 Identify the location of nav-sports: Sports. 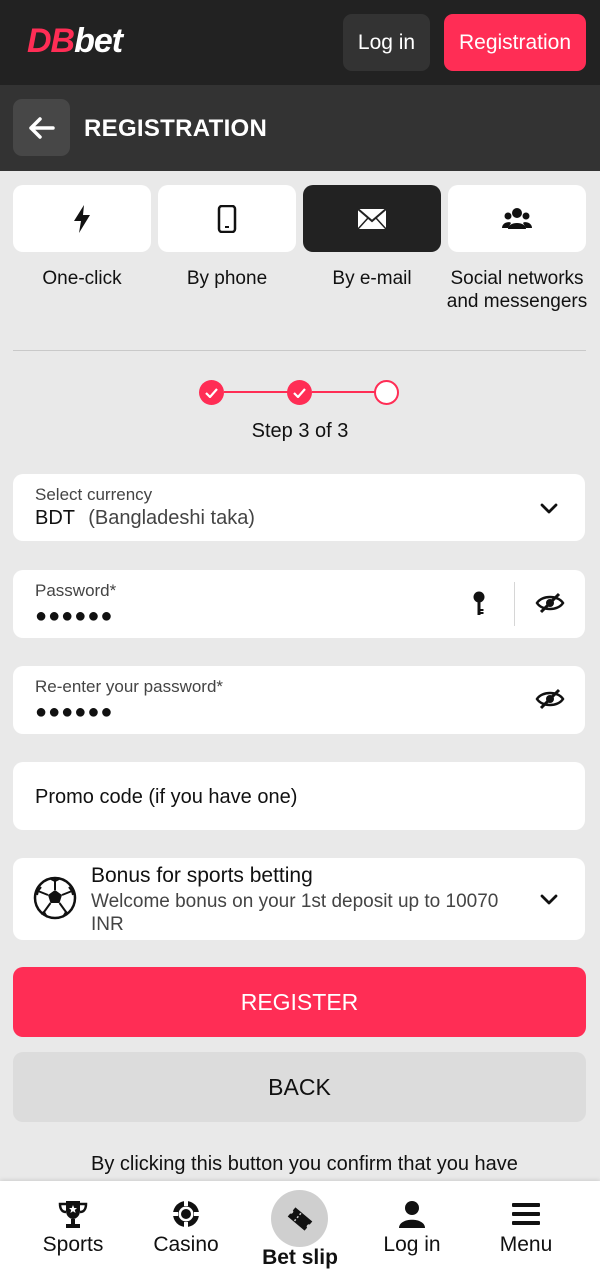
(73, 1228).